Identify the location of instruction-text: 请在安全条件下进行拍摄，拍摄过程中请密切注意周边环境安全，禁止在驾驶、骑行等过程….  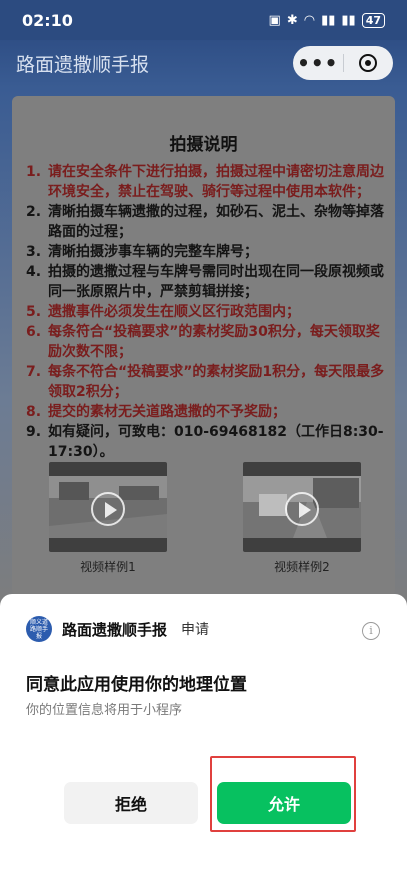
(216, 182).